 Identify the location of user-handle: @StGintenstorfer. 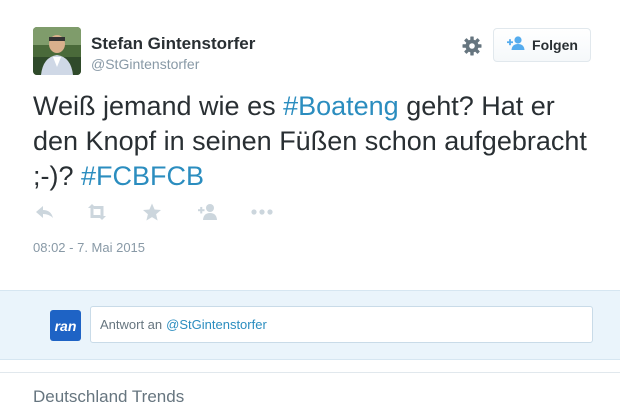
(145, 64).